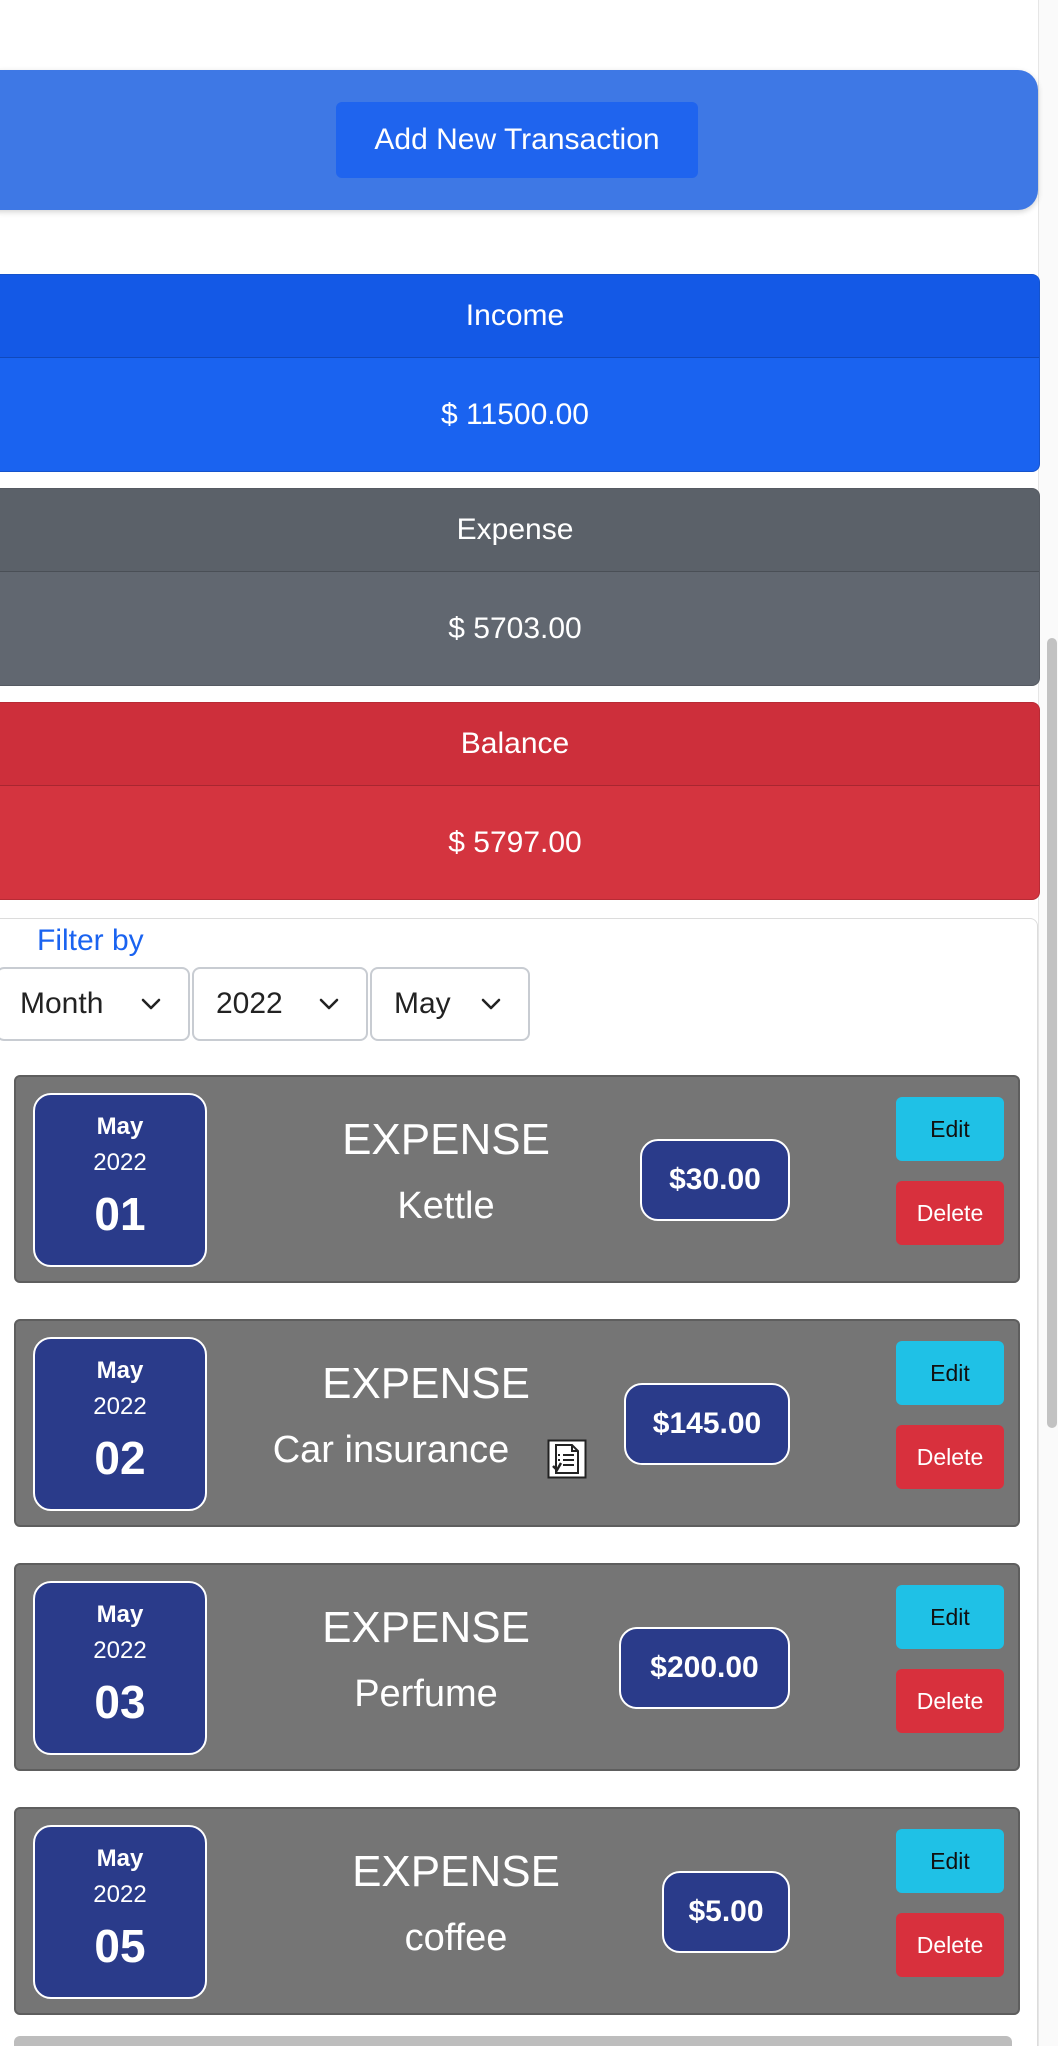  Describe the element at coordinates (515, 628) in the screenshot. I see `expense-amount: $ 5703.00` at that location.